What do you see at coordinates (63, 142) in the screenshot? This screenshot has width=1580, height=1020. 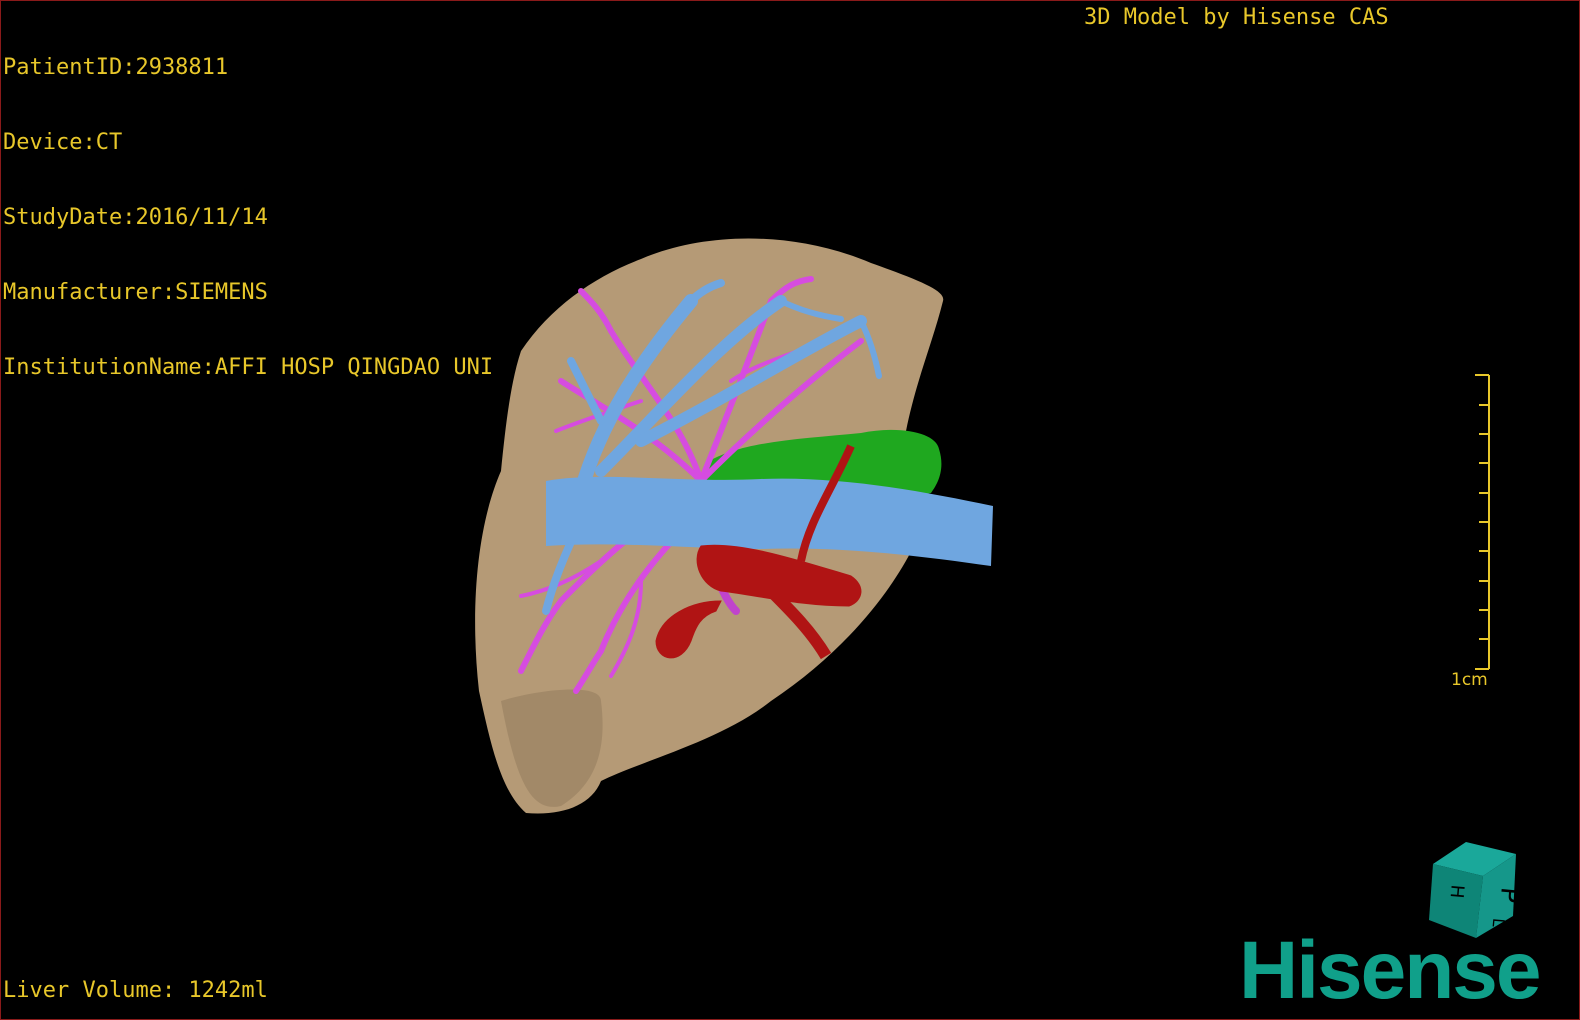 I see `device: Device:CT` at bounding box center [63, 142].